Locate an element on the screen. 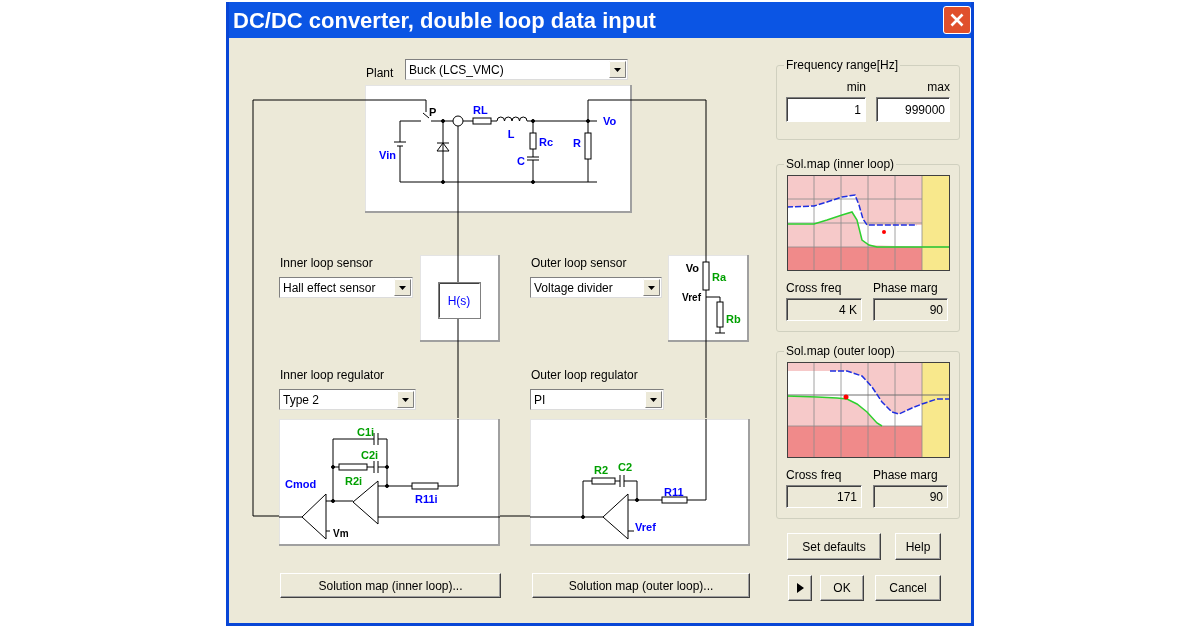 This screenshot has width=1200, height=630. right-arrow-icon is located at coordinates (800, 588).